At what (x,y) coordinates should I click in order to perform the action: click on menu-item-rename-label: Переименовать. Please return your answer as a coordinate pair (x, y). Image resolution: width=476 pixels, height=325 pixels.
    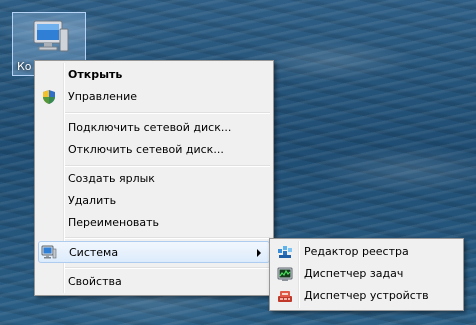
    Looking at the image, I should click on (114, 222).